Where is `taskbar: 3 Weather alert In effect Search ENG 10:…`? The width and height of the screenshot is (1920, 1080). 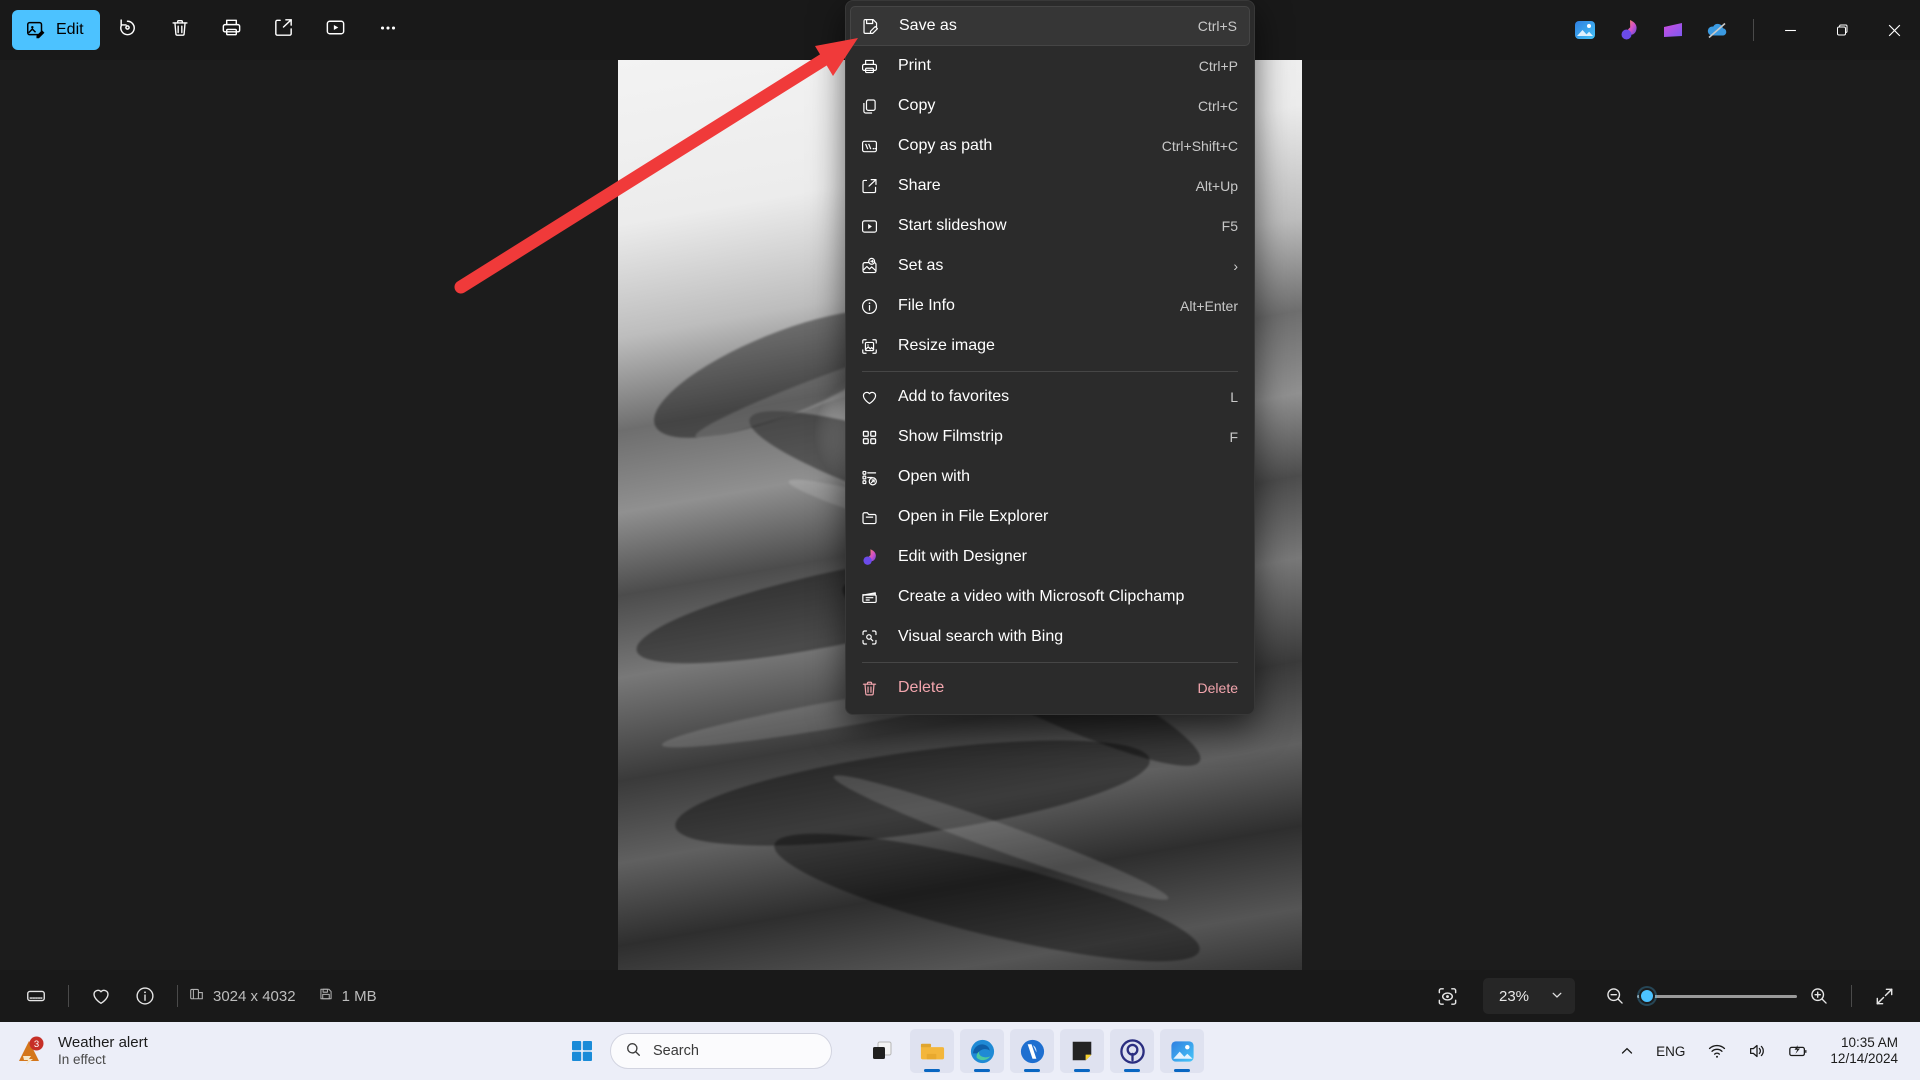
taskbar: 3 Weather alert In effect Search ENG 10:… is located at coordinates (960, 1051).